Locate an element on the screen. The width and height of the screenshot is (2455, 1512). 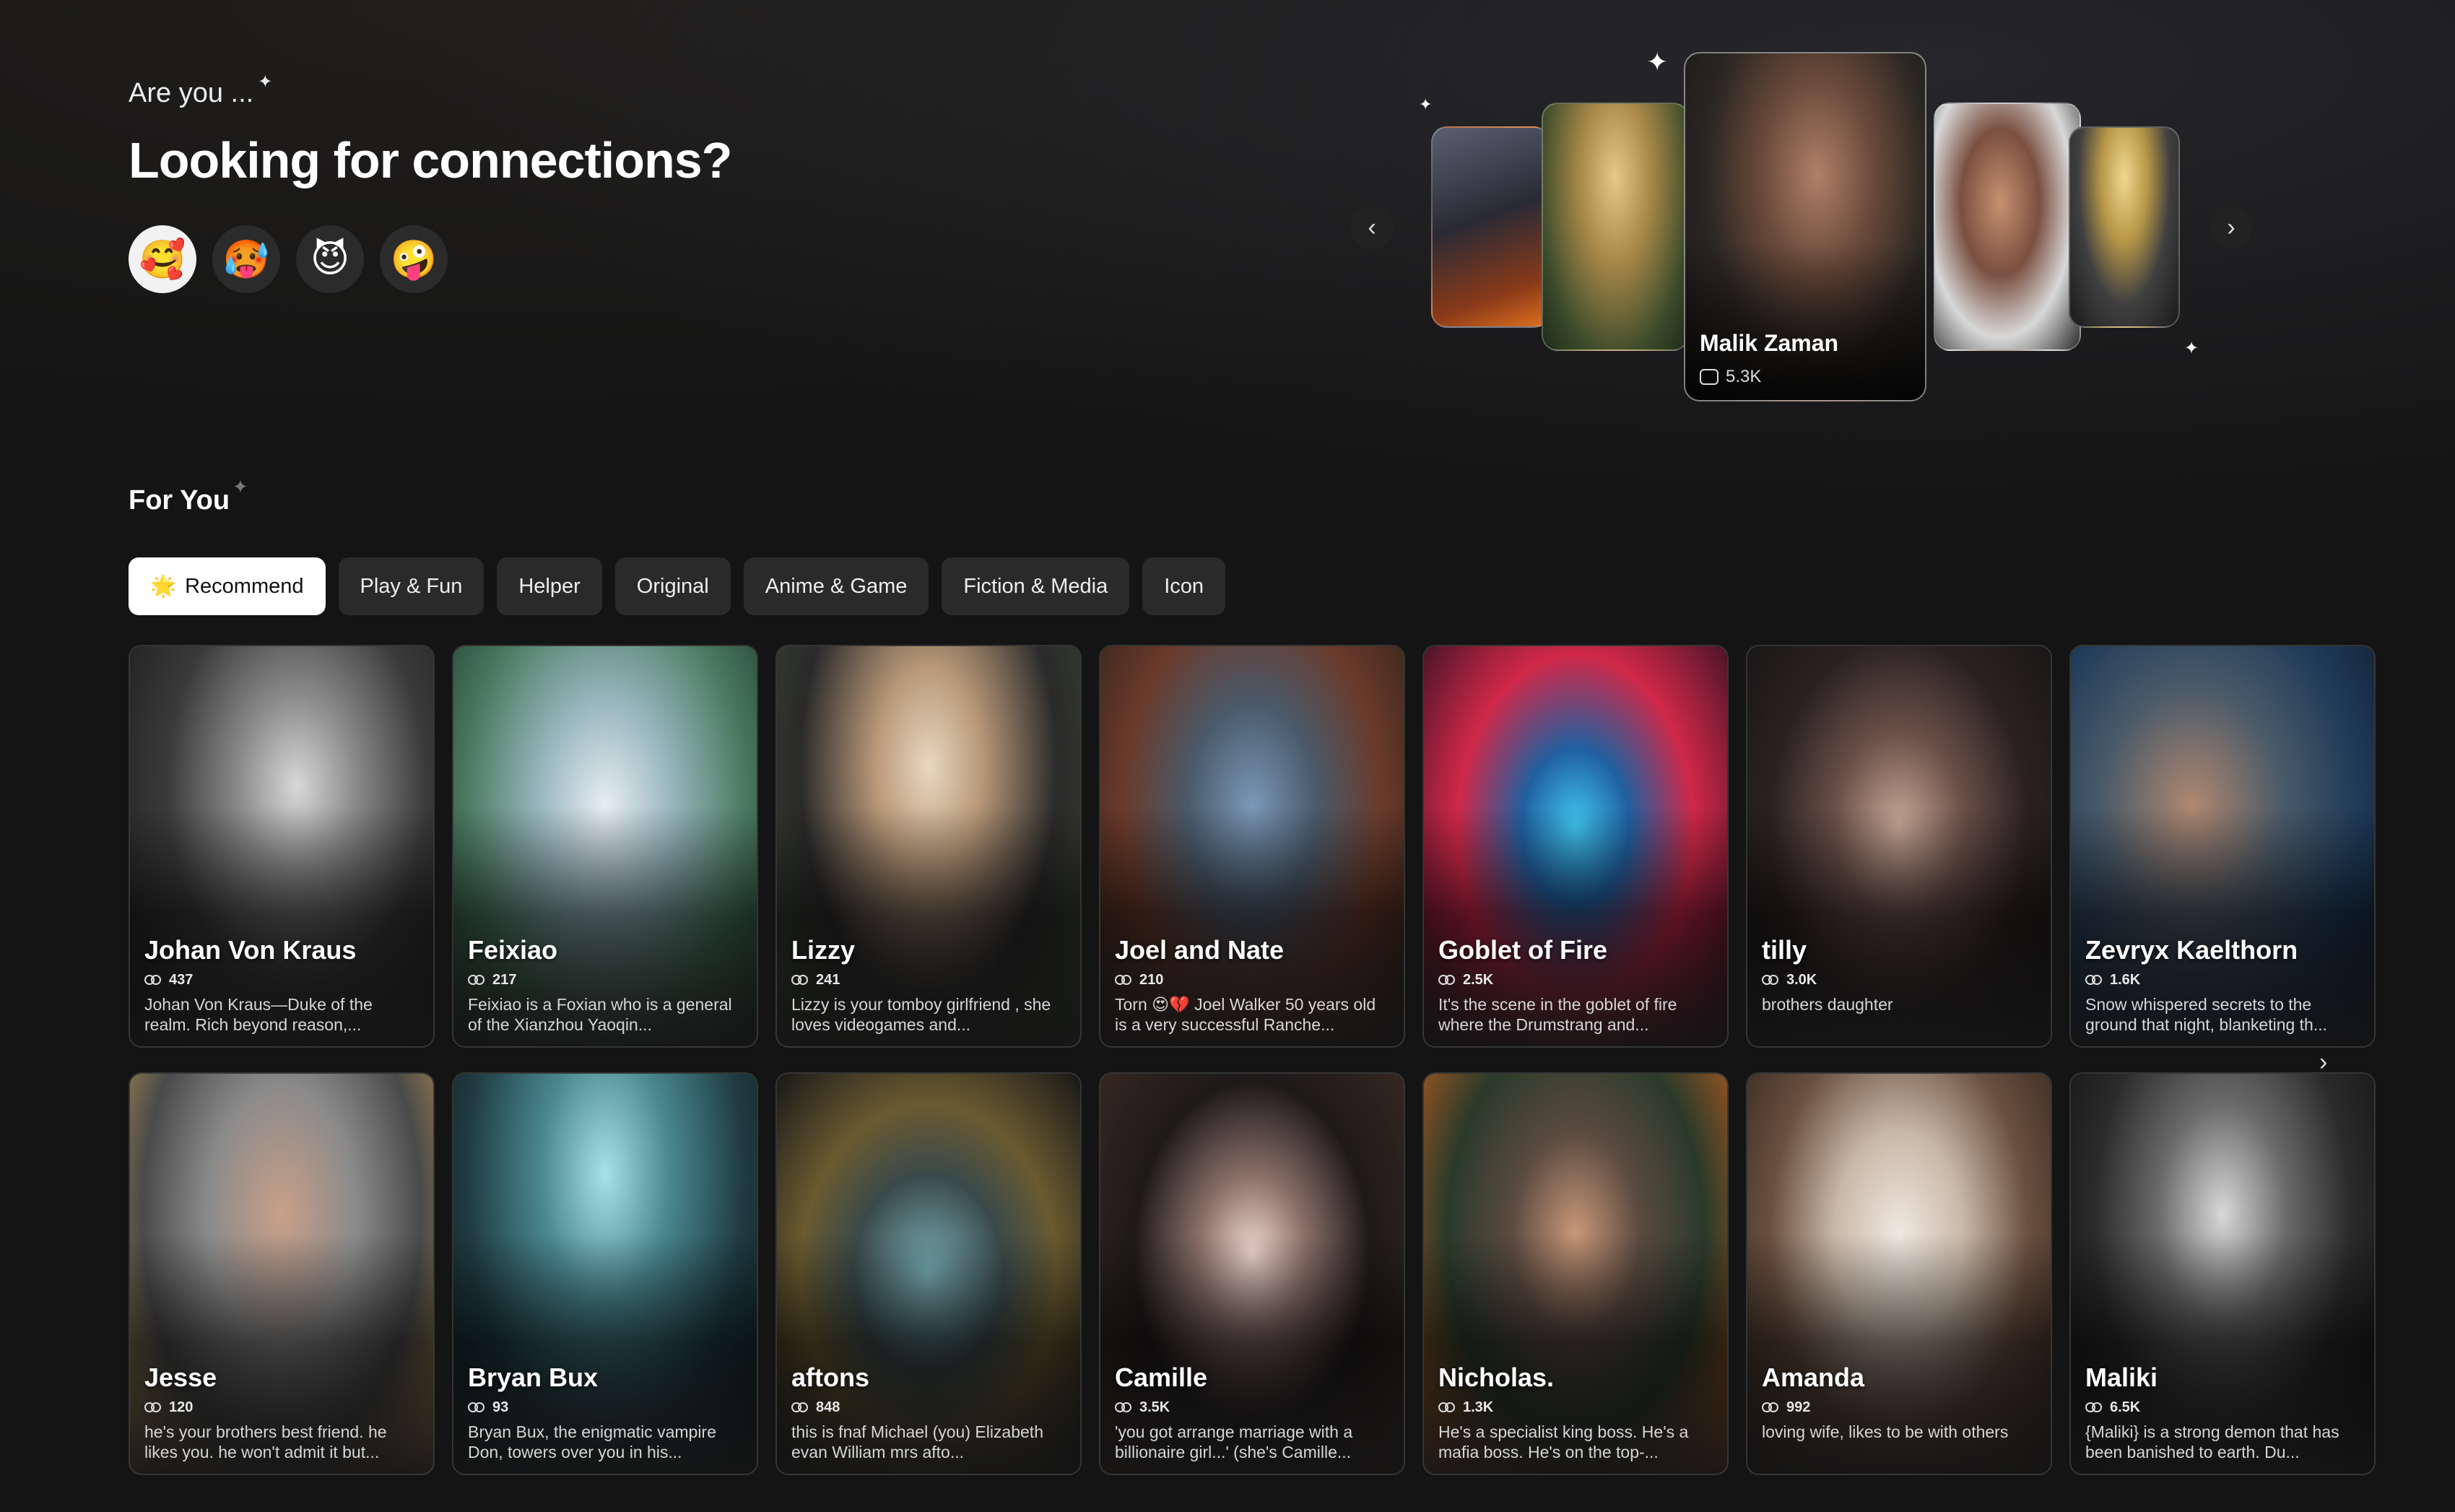
character-name: Nicholas. is located at coordinates (1496, 1377).